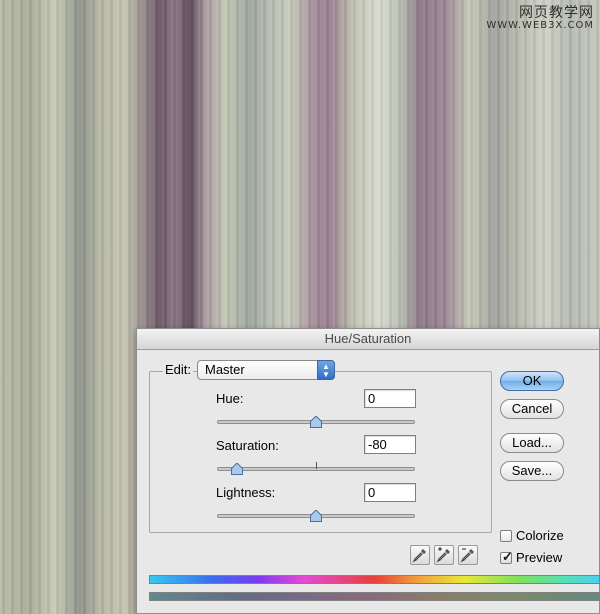  I want to click on lightness-input: 0, so click(390, 492).